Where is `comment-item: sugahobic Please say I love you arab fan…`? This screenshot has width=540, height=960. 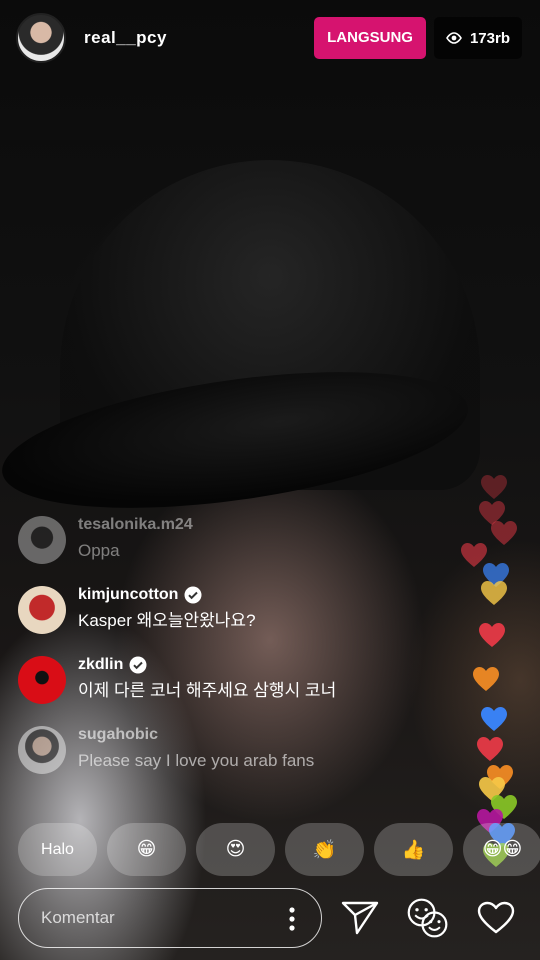
comment-item: sugahobic Please say I love you arab fan… is located at coordinates (218, 757).